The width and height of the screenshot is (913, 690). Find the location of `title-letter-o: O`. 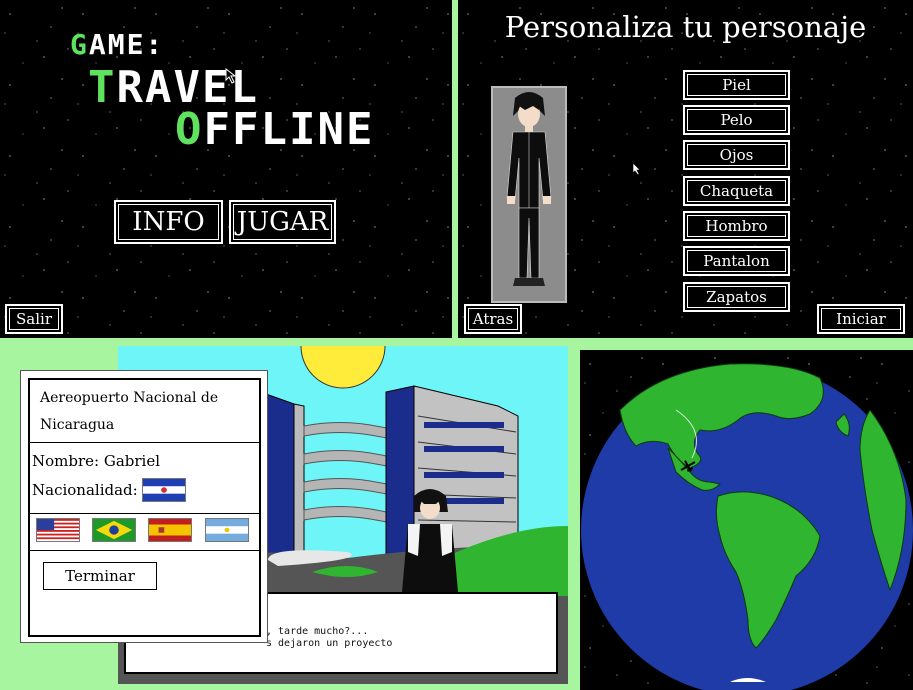

title-letter-o: O is located at coordinates (189, 129).